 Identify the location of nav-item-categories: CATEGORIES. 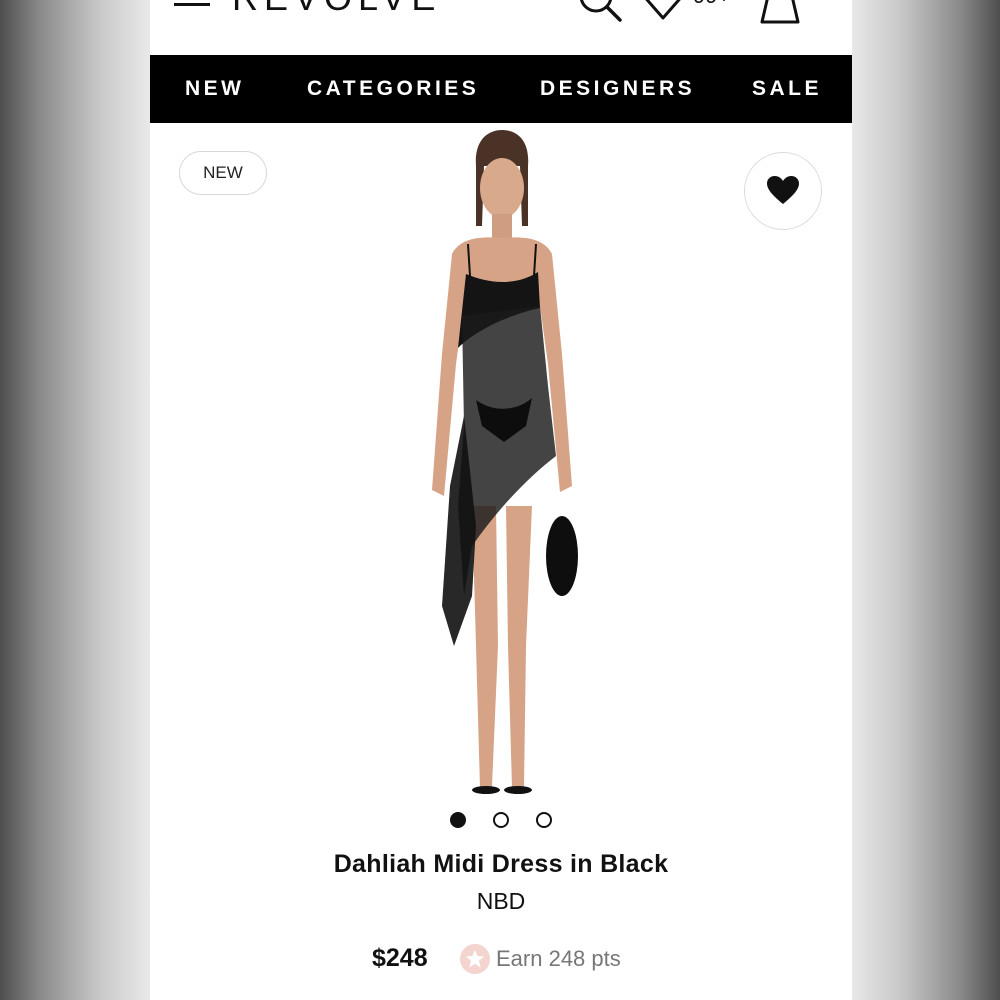
(393, 89).